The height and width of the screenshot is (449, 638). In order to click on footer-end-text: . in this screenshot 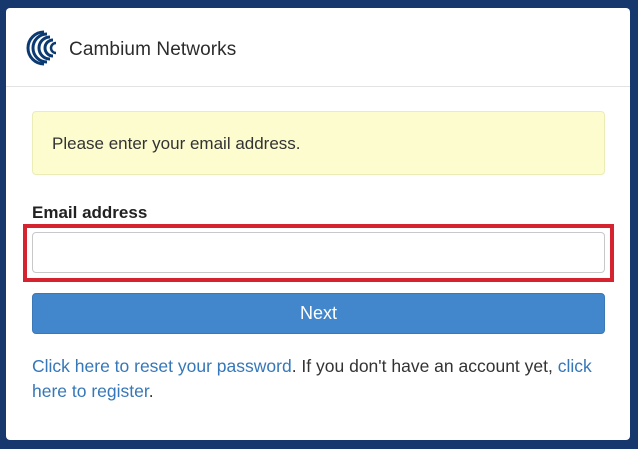, I will do `click(151, 391)`.